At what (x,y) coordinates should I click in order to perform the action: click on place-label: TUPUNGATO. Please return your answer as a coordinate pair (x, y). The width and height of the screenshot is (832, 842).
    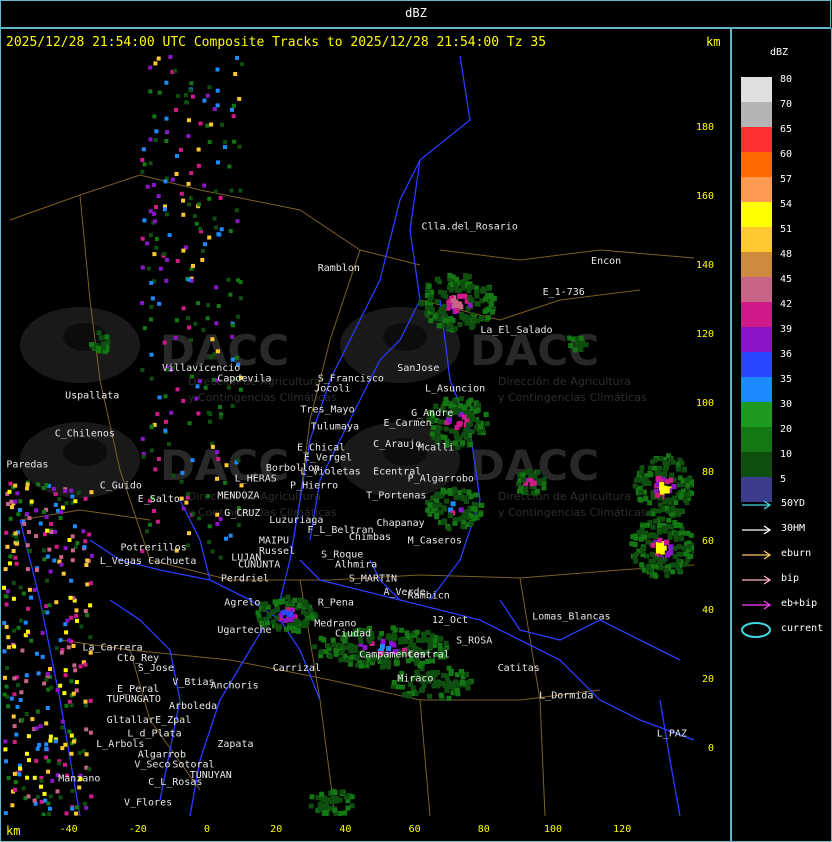
    Looking at the image, I should click on (134, 699).